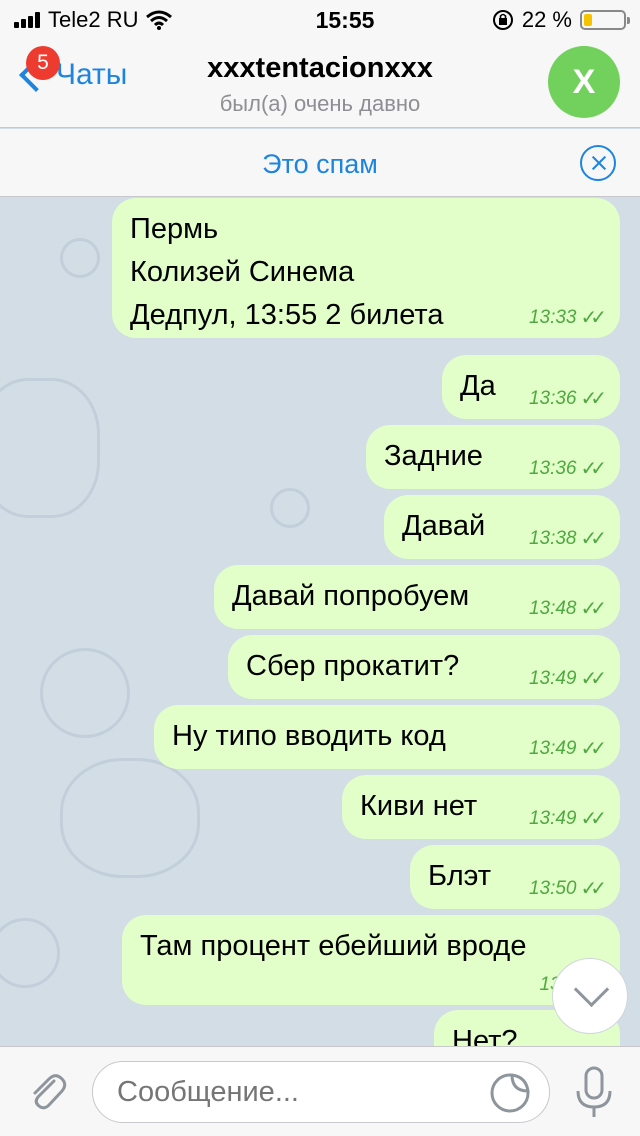 The image size is (640, 1136). I want to click on message-bubble: Задние 13:36 ✓✓, so click(493, 457).